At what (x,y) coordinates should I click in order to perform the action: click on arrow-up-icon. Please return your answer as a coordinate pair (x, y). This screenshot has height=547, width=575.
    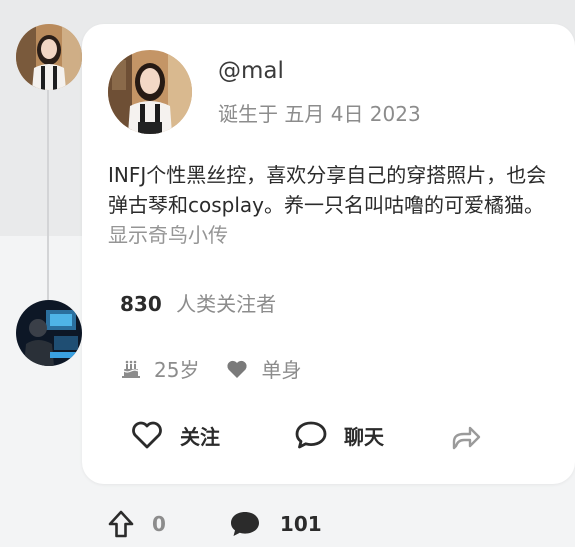
    Looking at the image, I should click on (121, 524).